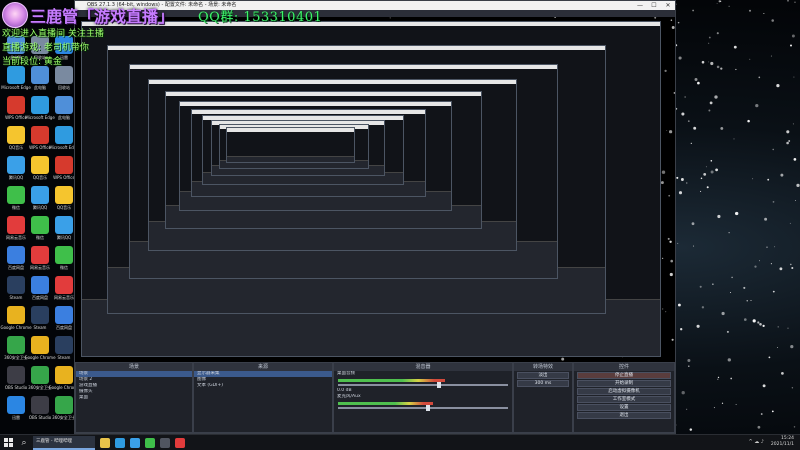 This screenshot has height=450, width=800. I want to click on desktop-icon-label: QQ音乐, so click(16, 147).